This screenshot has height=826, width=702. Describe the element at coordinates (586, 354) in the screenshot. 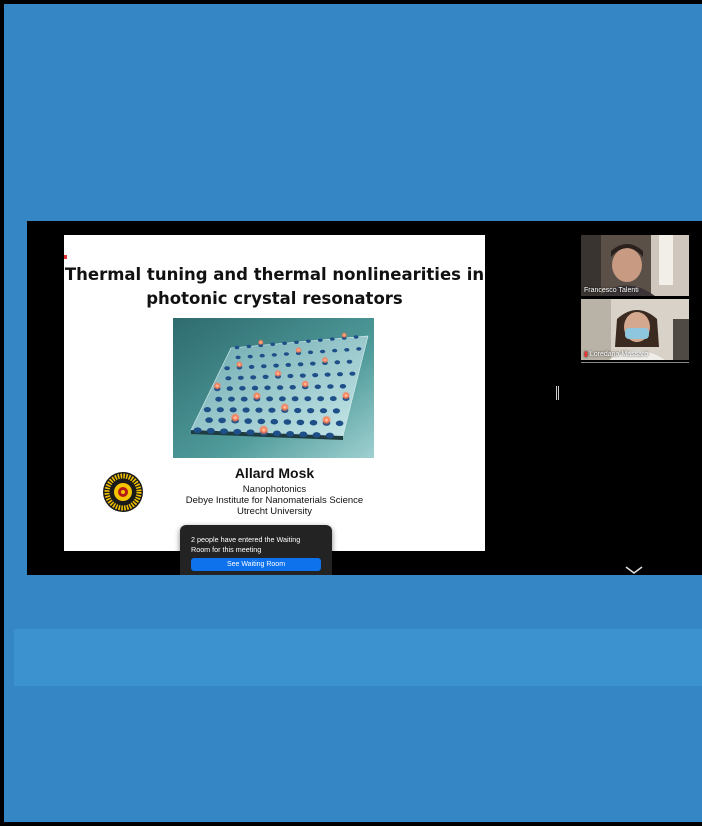

I see `muted-mic-icon: ▮` at that location.